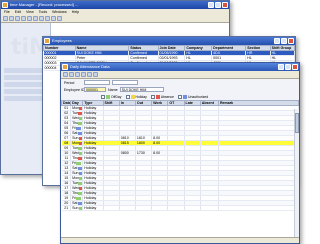  I want to click on open-icon, so click(11, 18).